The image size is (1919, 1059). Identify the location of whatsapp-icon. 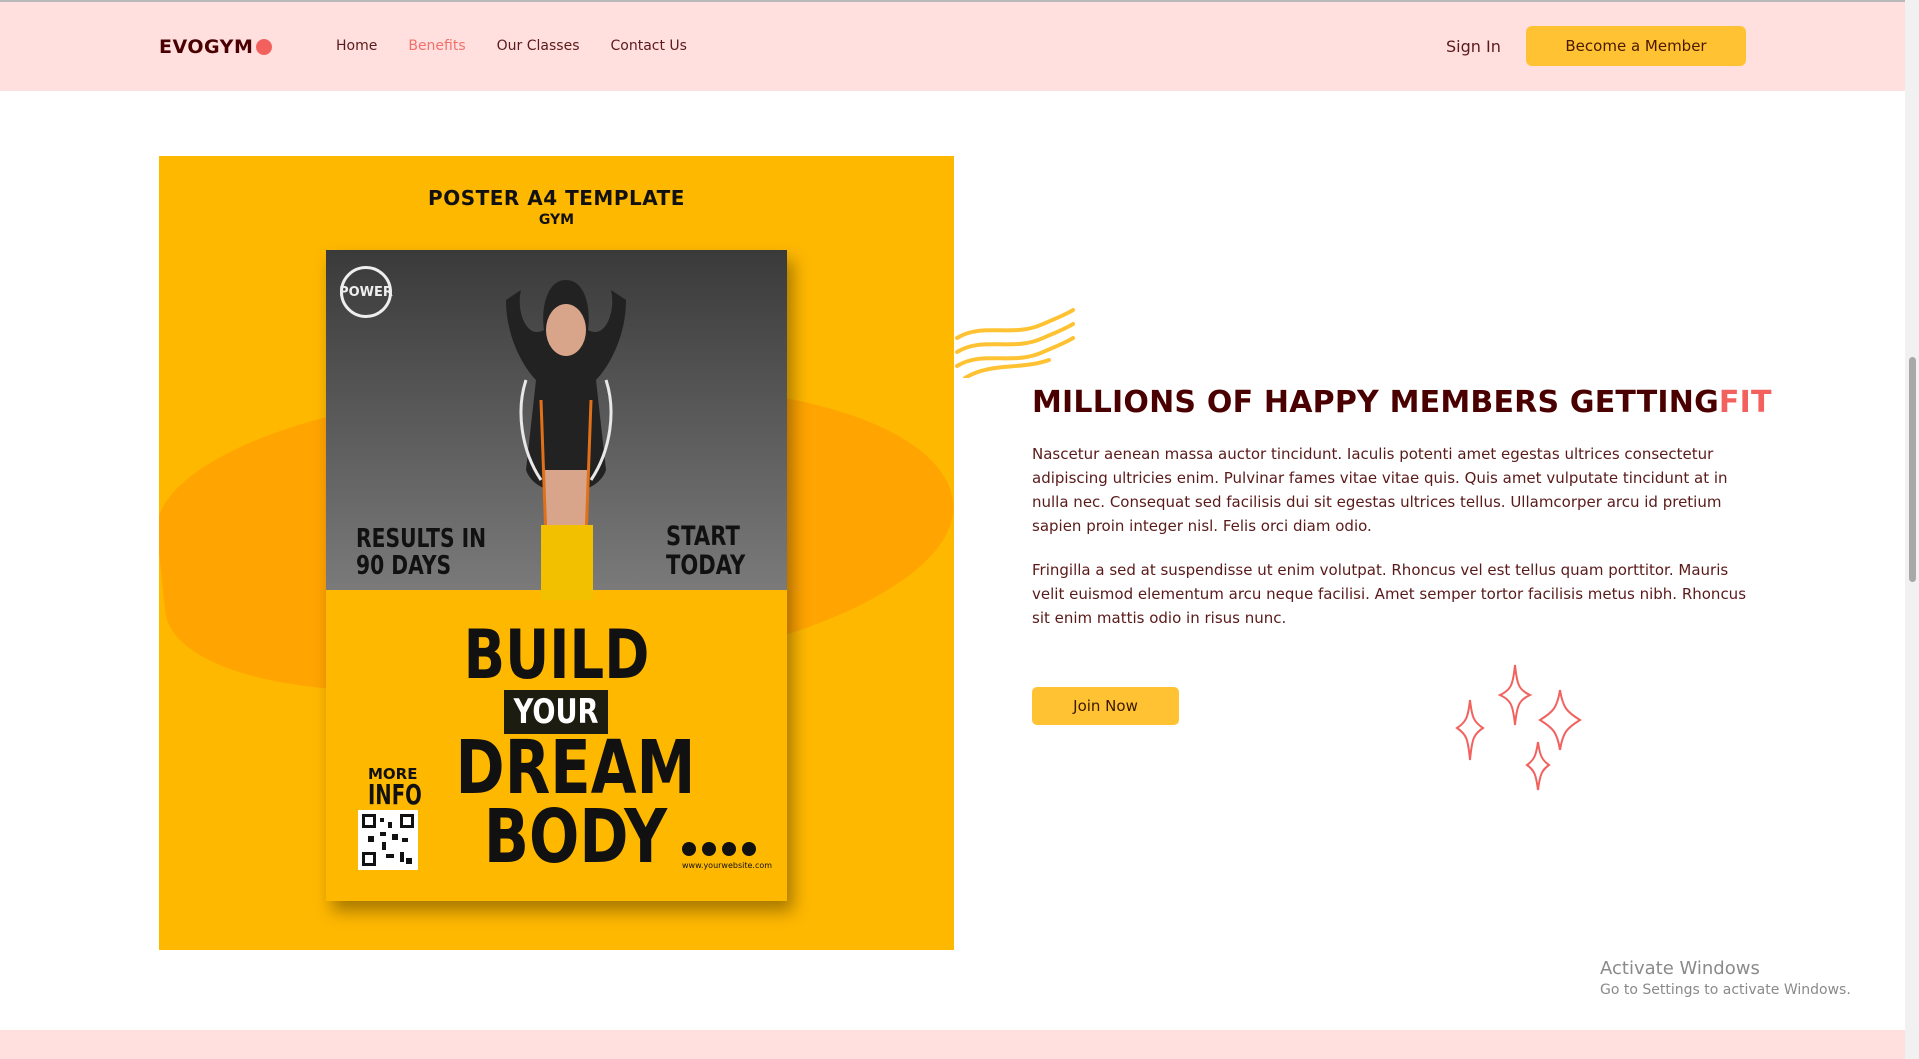
(749, 849).